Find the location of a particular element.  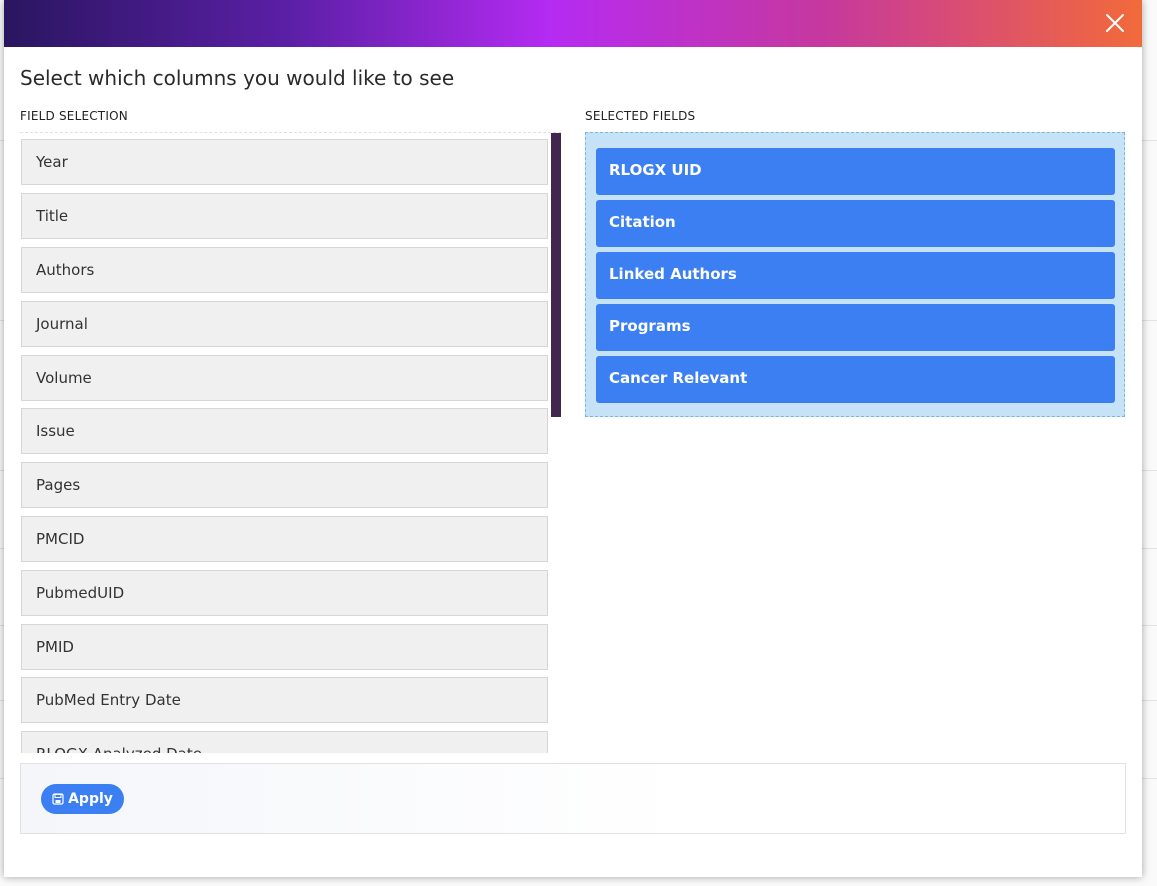

close-button is located at coordinates (1115, 23).